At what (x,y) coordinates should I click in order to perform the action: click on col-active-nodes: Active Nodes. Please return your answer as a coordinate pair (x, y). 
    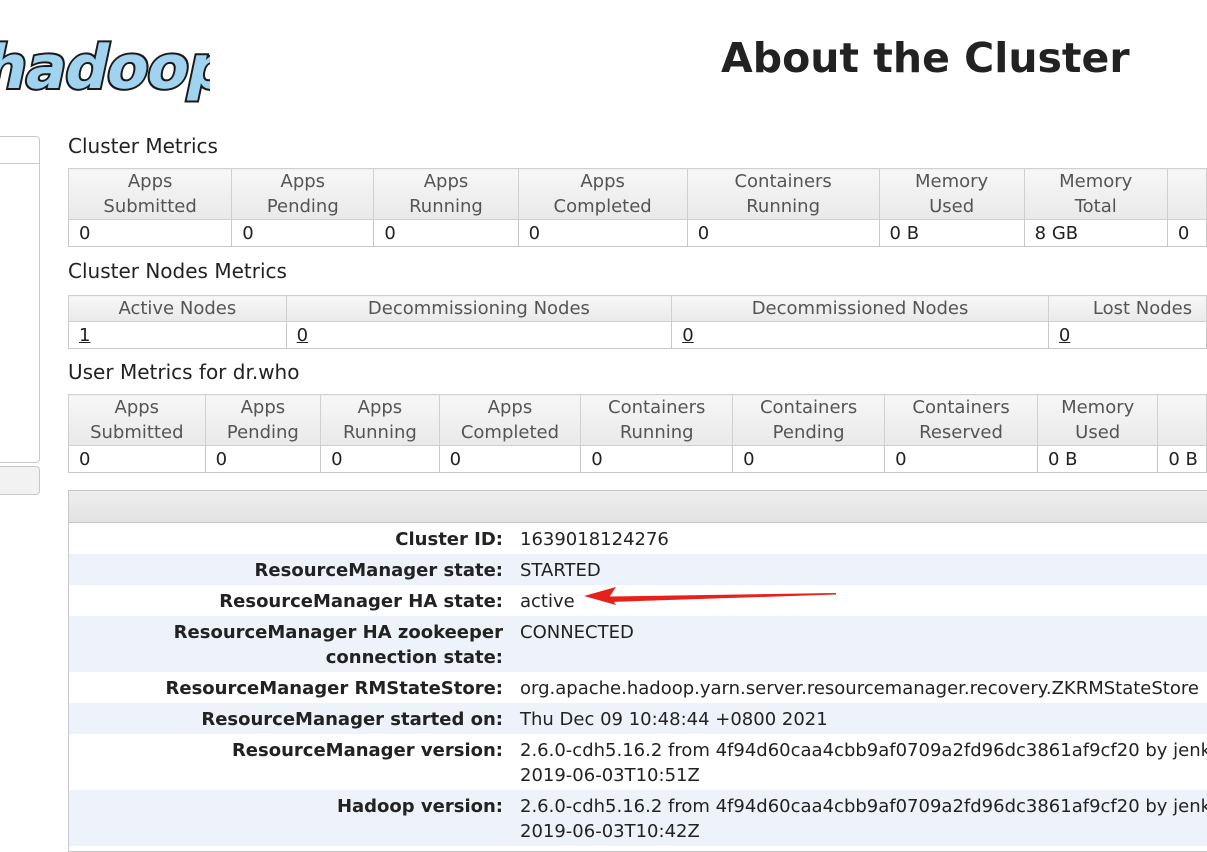
    Looking at the image, I should click on (177, 308).